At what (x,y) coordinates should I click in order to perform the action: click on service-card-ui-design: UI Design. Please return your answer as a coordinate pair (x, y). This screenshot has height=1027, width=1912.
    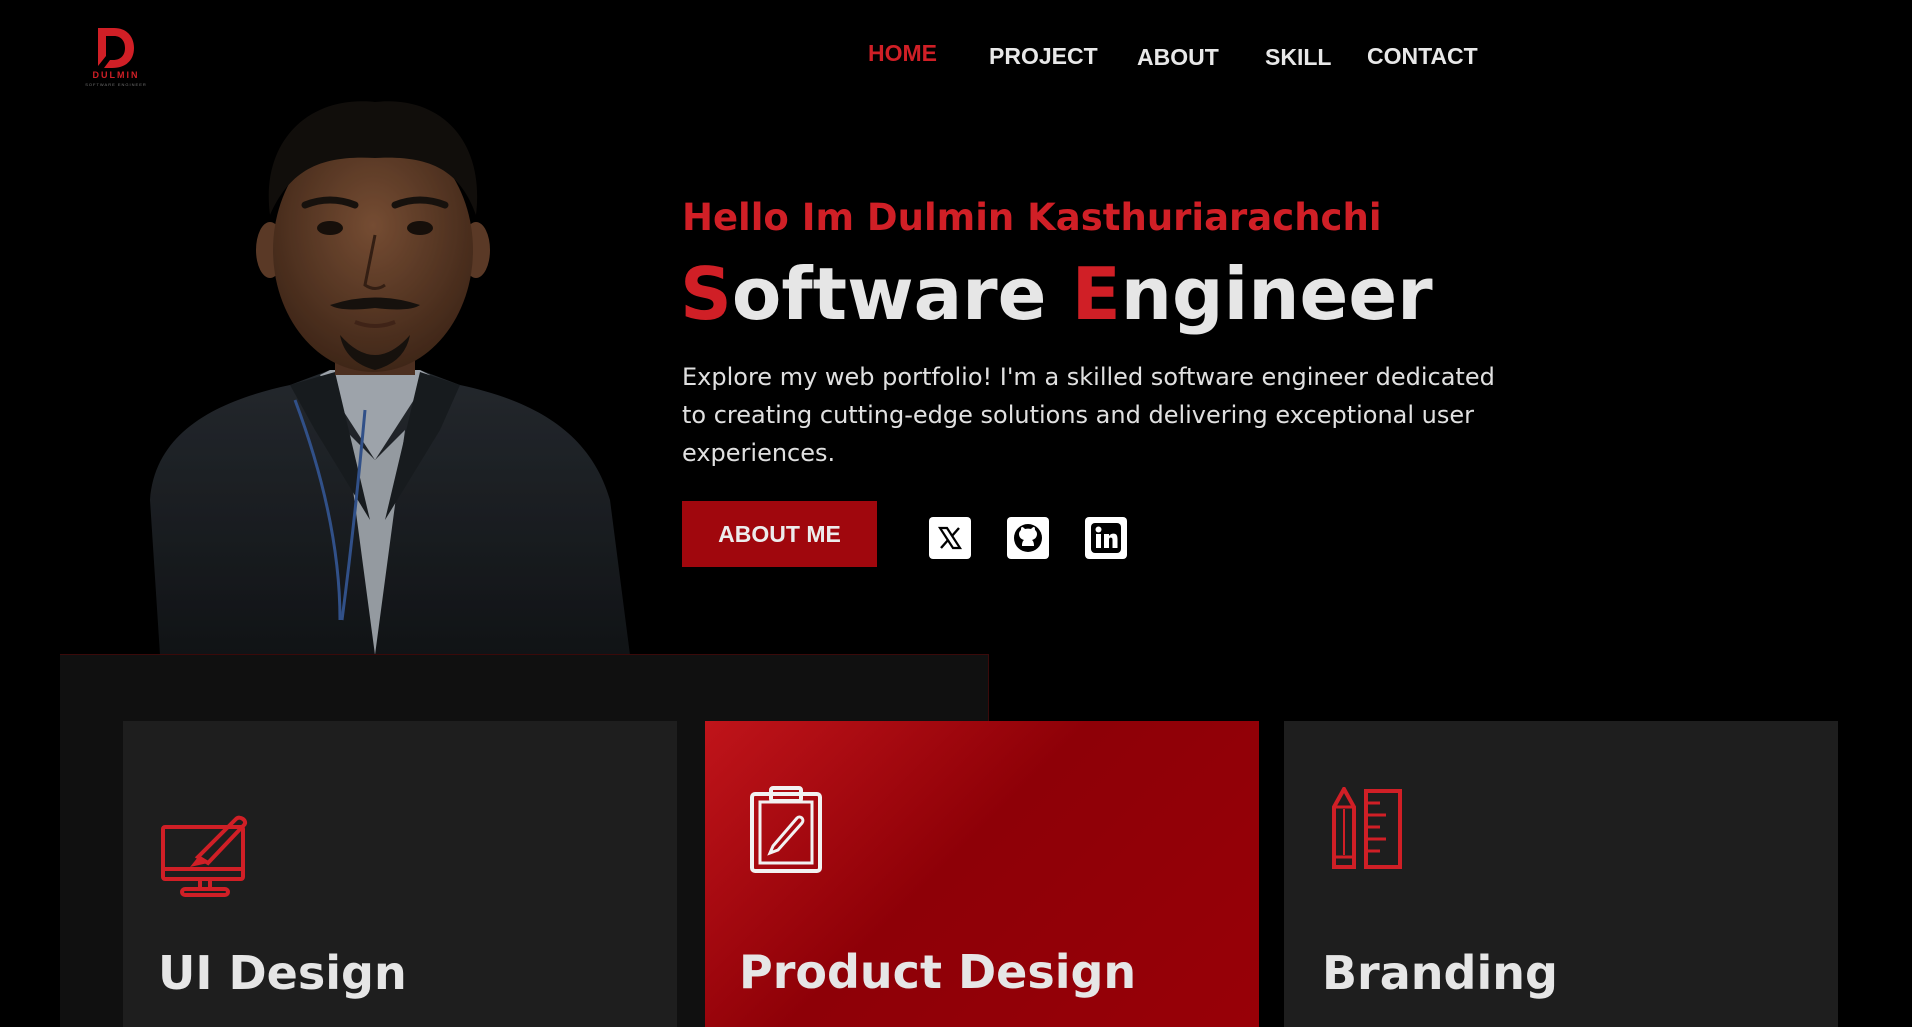
    Looking at the image, I should click on (400, 874).